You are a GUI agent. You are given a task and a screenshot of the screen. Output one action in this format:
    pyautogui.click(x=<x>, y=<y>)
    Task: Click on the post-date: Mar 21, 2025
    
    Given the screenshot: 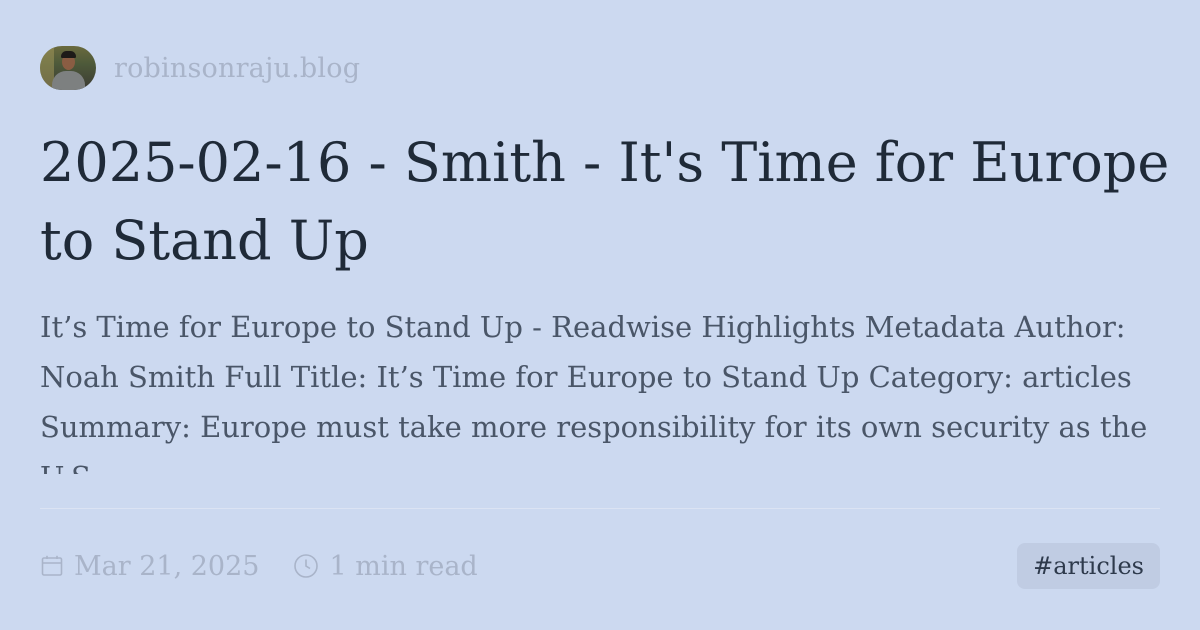 What is the action you would take?
    pyautogui.click(x=149, y=566)
    